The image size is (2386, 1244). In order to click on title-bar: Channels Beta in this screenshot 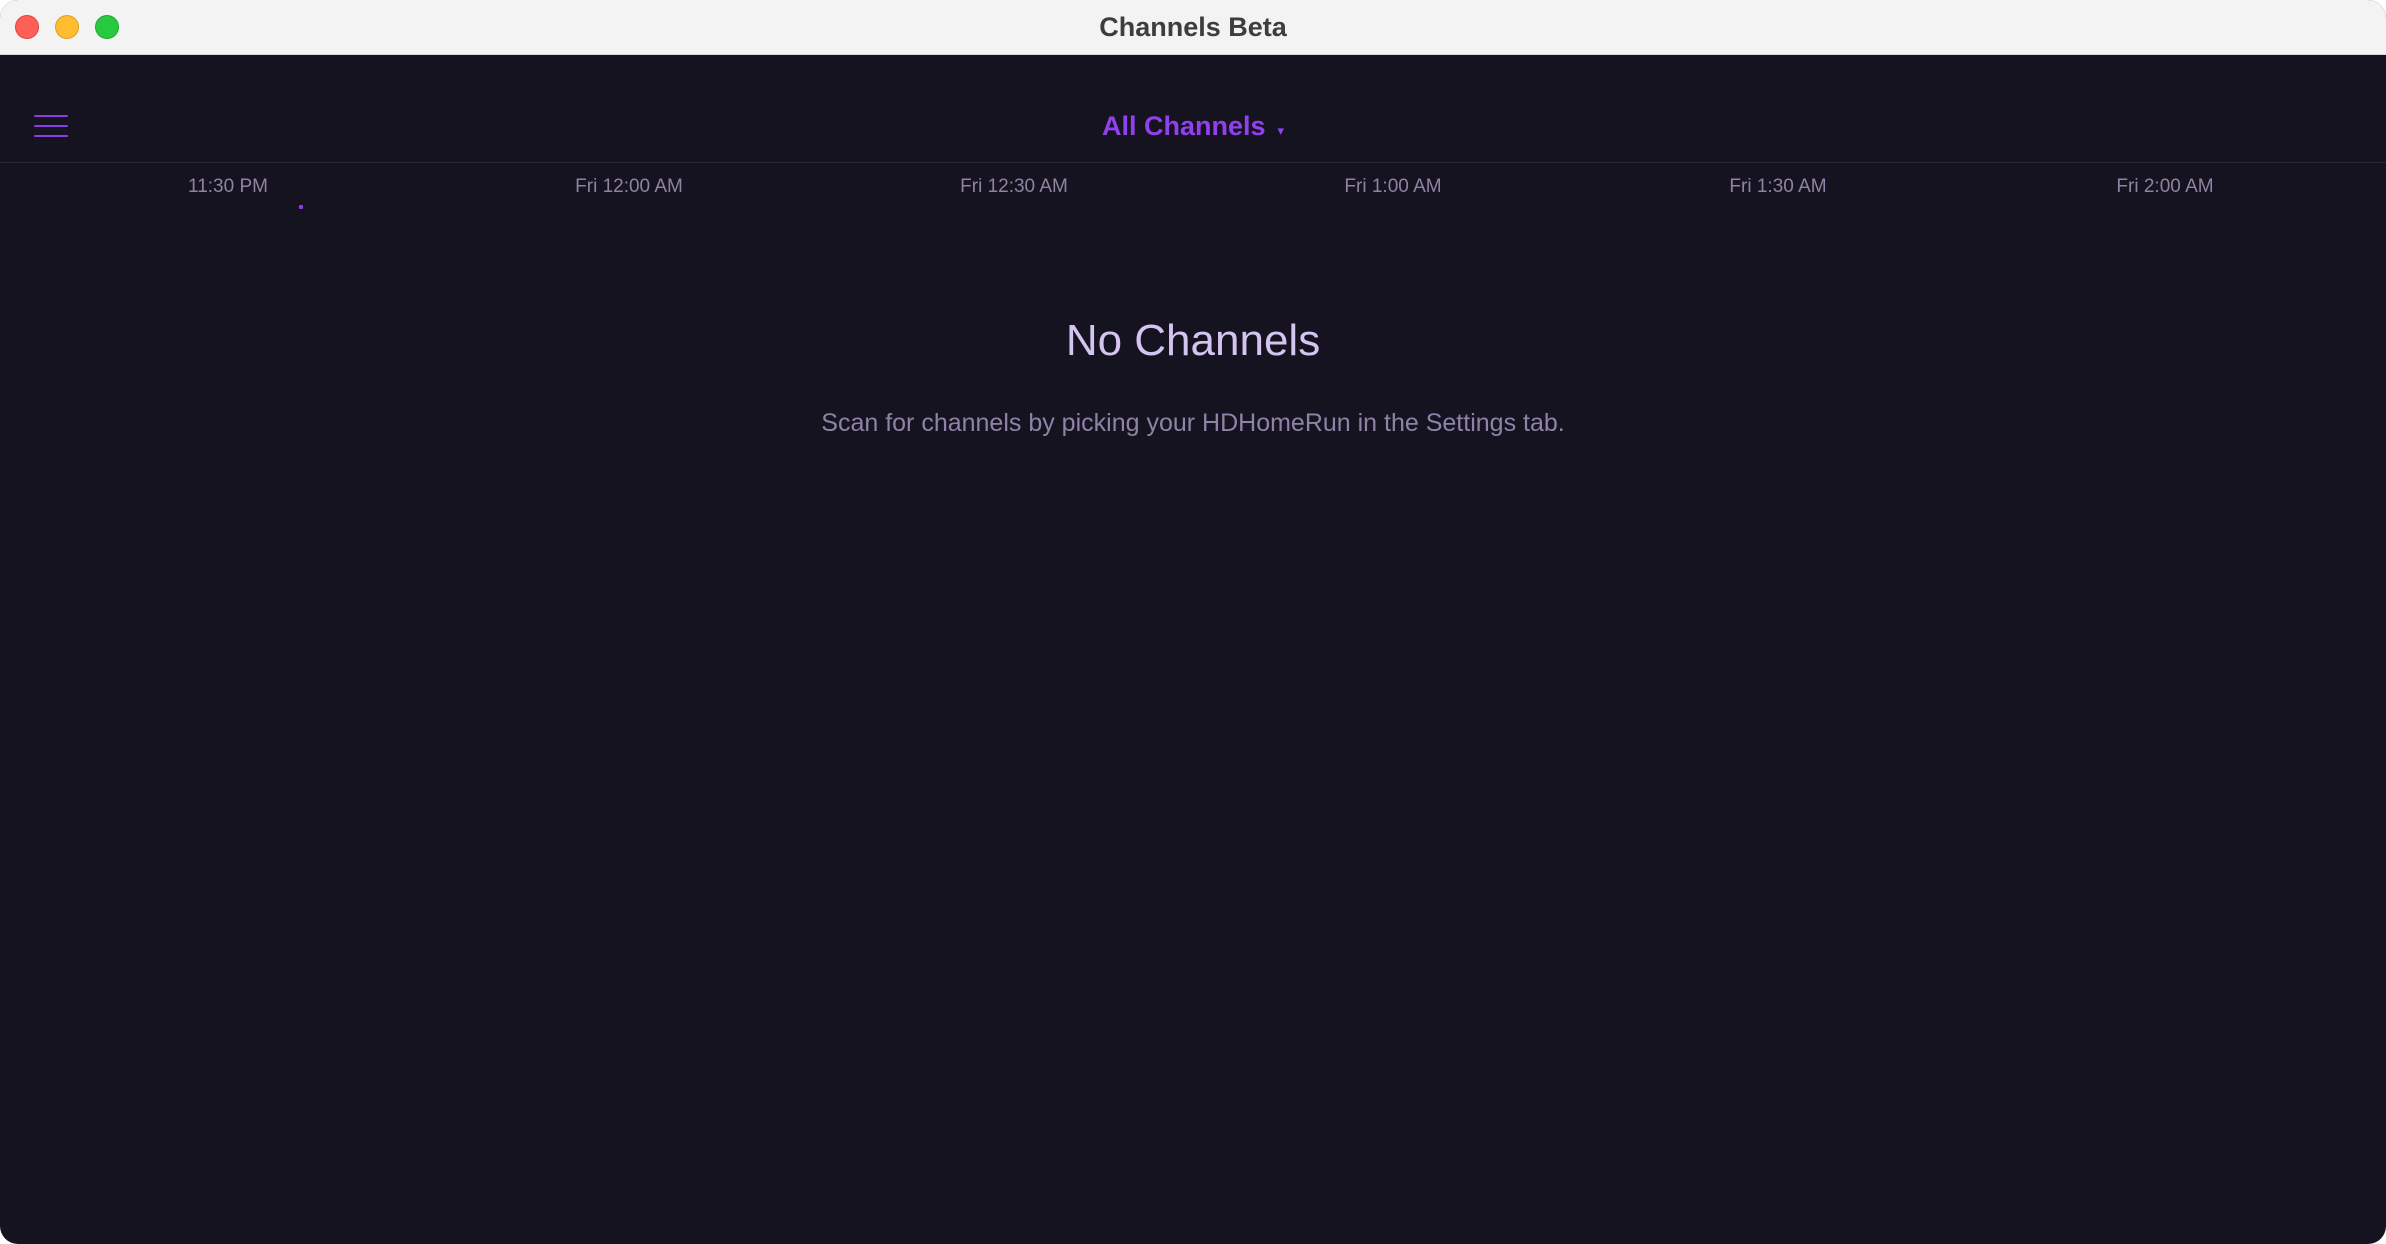, I will do `click(1193, 27)`.